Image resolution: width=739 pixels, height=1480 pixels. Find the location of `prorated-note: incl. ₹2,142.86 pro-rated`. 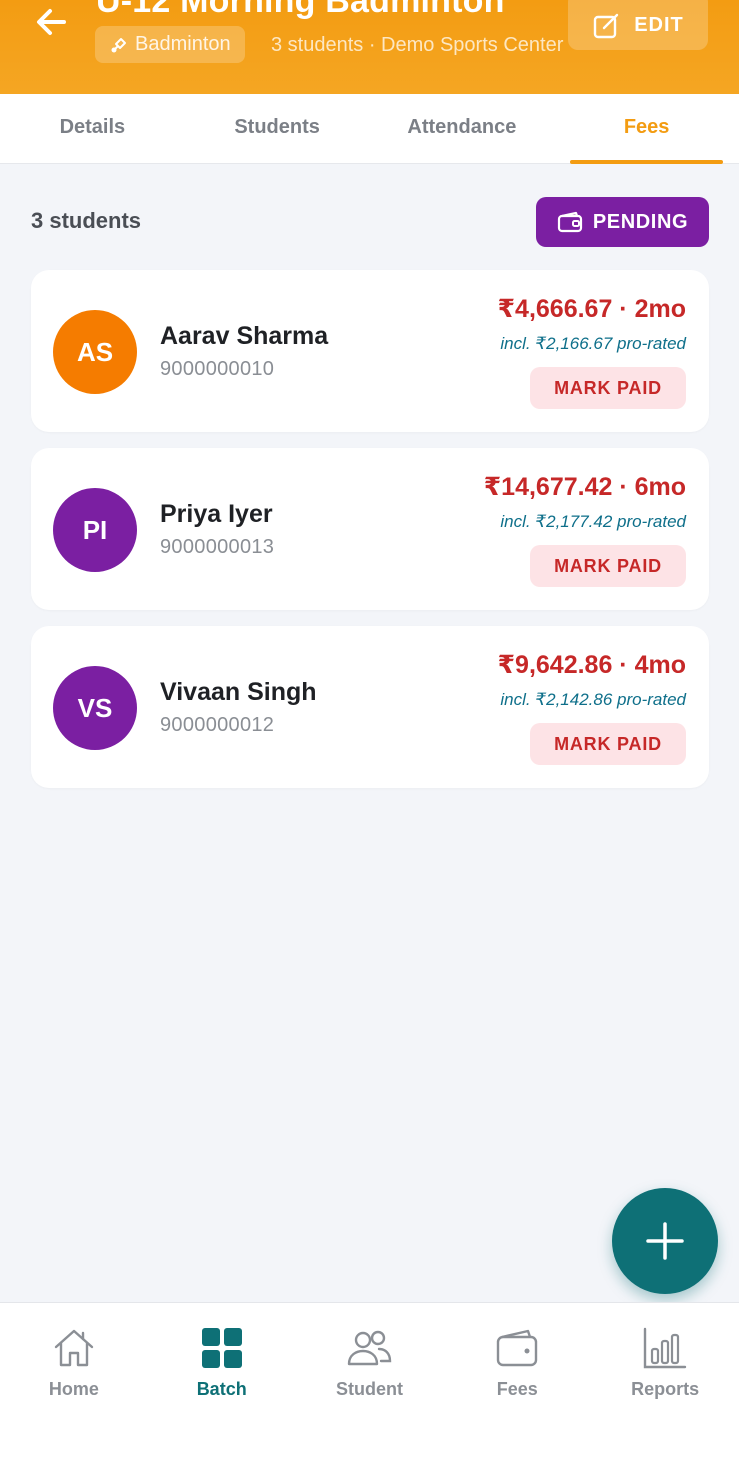

prorated-note: incl. ₹2,142.86 pro-rated is located at coordinates (593, 699).